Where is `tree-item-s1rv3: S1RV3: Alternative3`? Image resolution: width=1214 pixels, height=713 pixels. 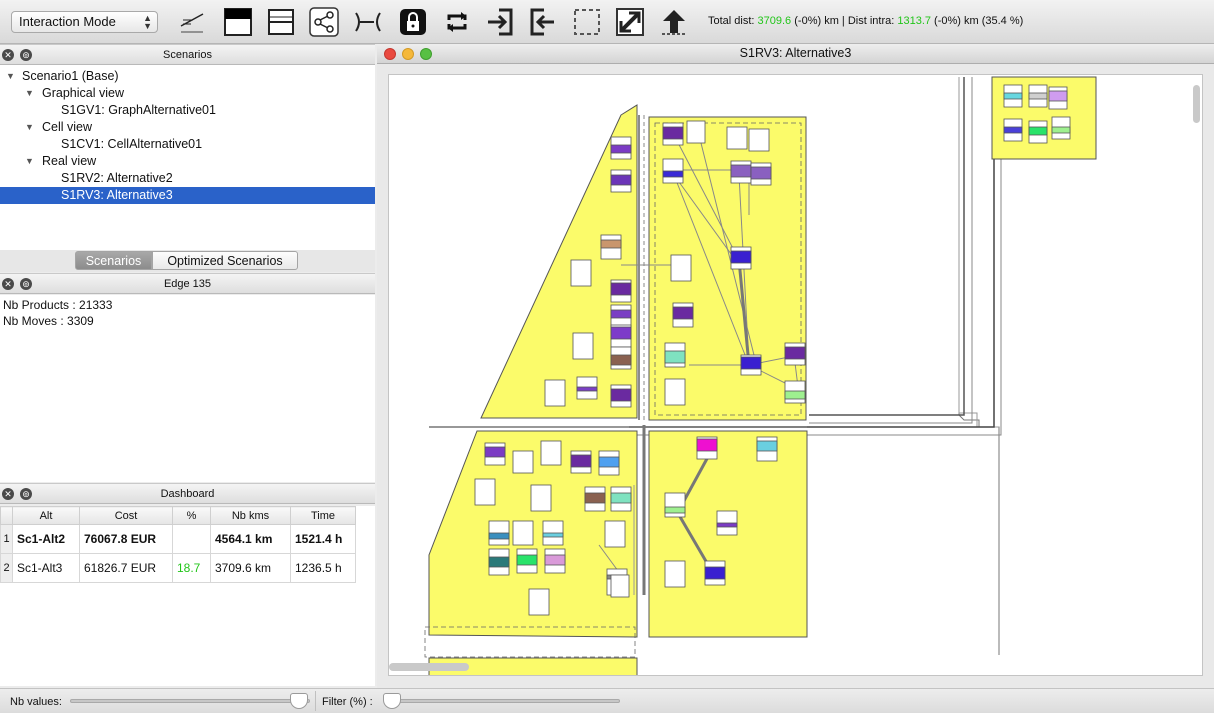
tree-item-s1rv3: S1RV3: Alternative3 is located at coordinates (187, 195).